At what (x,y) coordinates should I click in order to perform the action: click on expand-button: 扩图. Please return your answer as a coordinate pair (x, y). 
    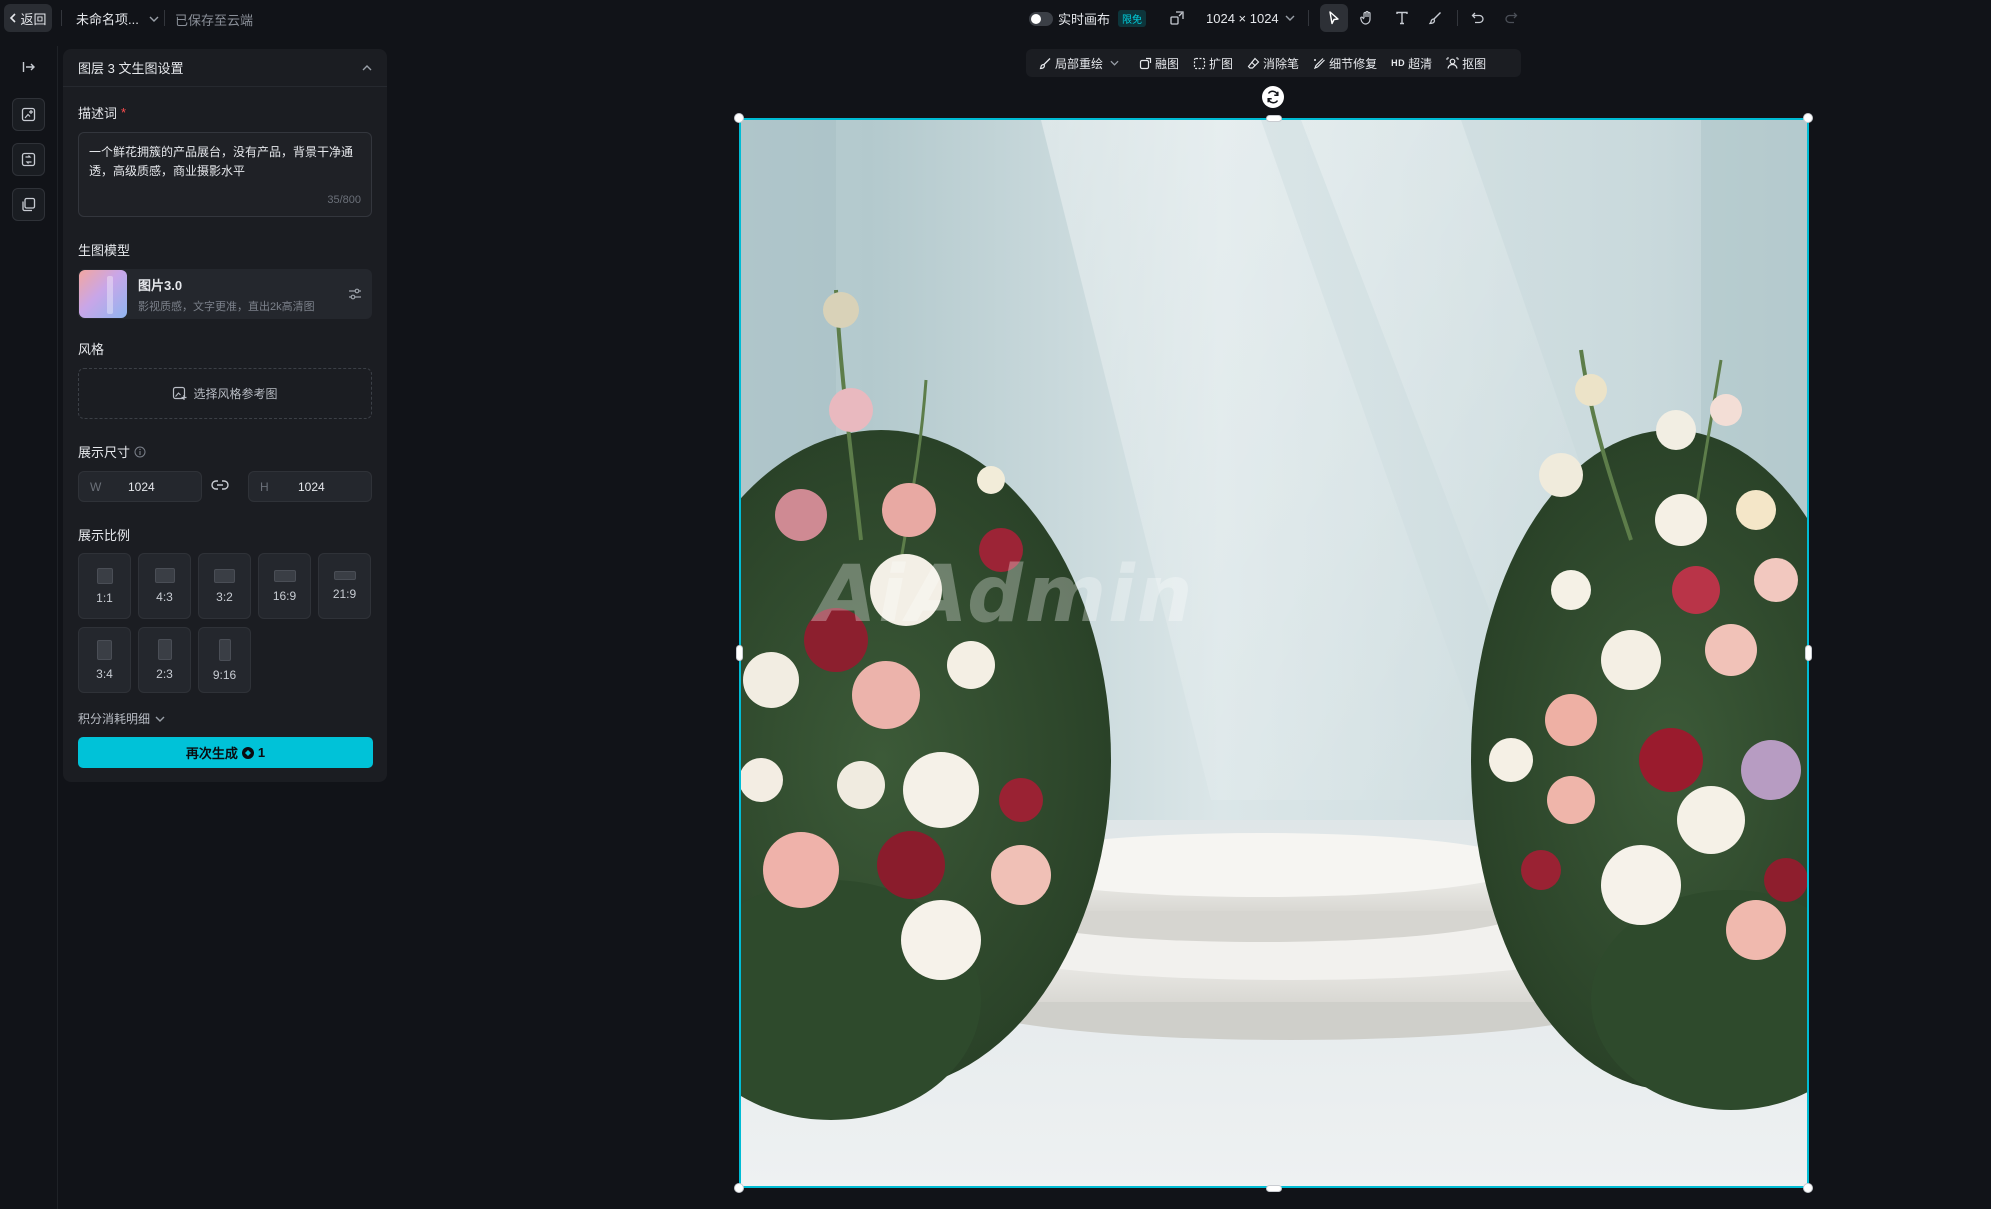
    Looking at the image, I should click on (1213, 63).